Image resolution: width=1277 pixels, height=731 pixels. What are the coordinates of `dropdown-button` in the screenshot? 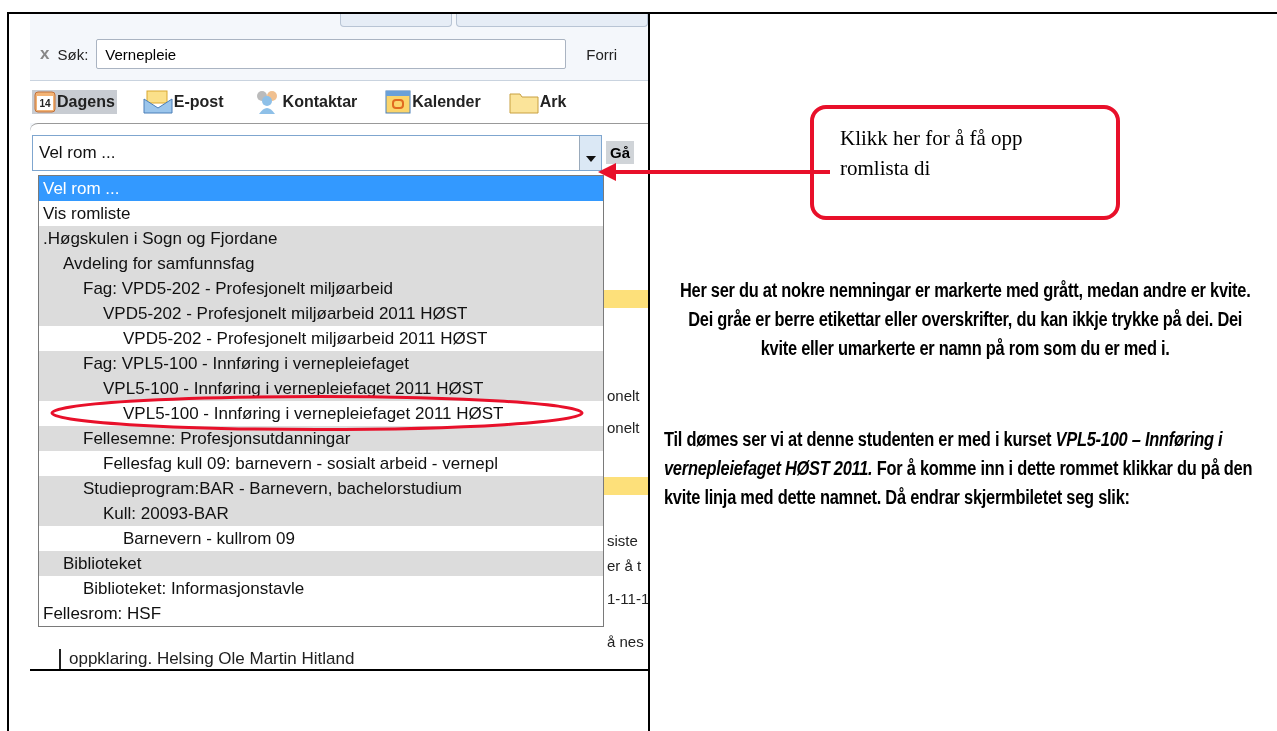 It's located at (590, 153).